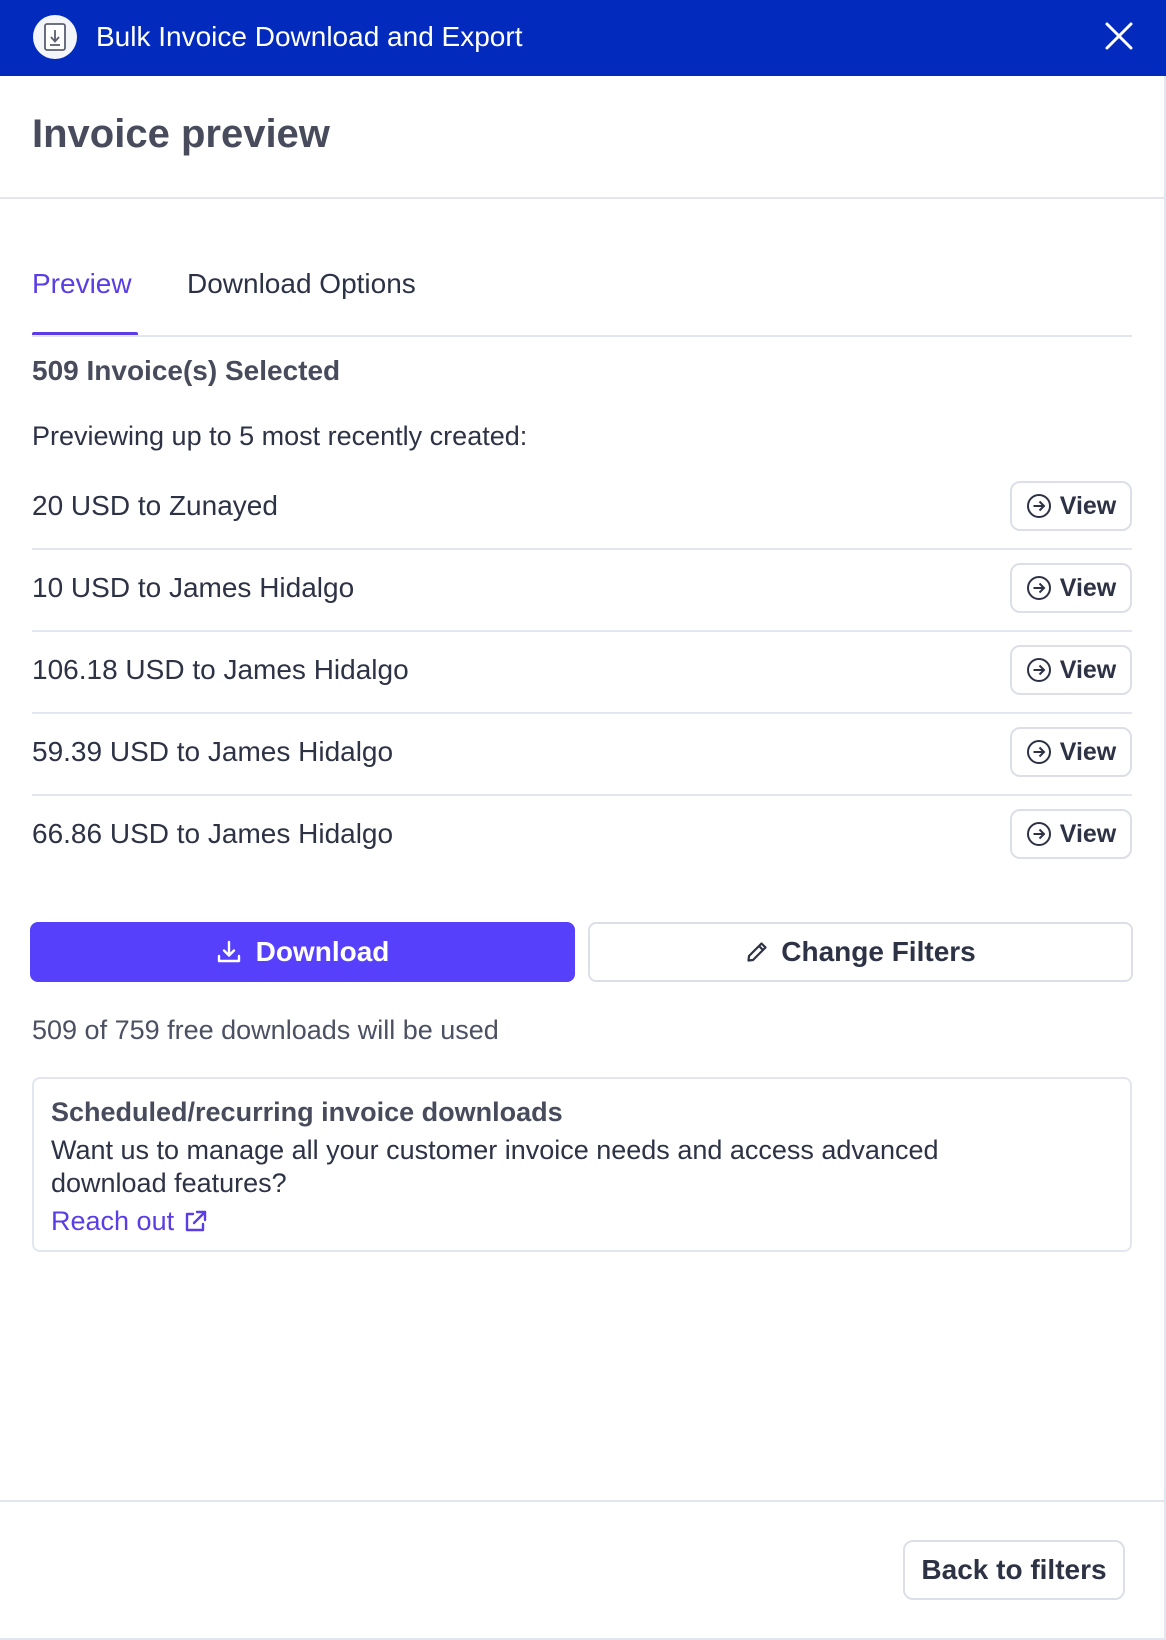 The width and height of the screenshot is (1166, 1640). Describe the element at coordinates (582, 509) in the screenshot. I see `invoice-row: 20 USD to Zunayed View` at that location.